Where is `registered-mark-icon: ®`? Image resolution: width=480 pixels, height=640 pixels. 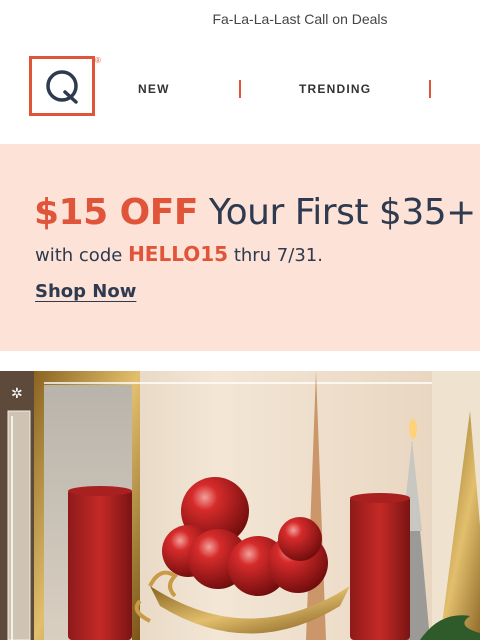 registered-mark-icon: ® is located at coordinates (98, 60).